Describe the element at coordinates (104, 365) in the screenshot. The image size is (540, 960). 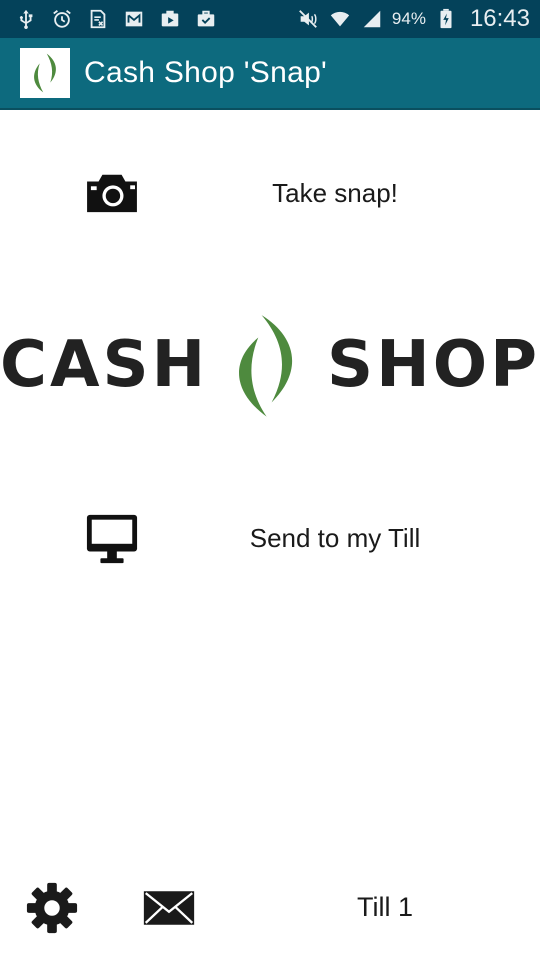
I see `brand-word-left: CASH` at that location.